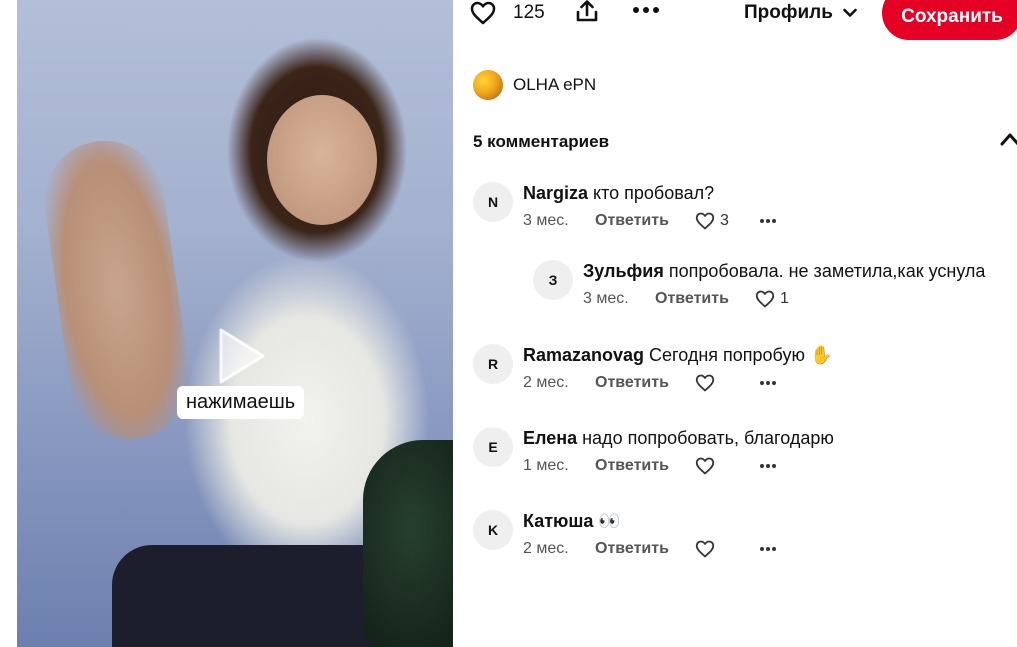 Image resolution: width=1017 pixels, height=647 pixels. I want to click on comment-author: Ramazanovag, so click(583, 355).